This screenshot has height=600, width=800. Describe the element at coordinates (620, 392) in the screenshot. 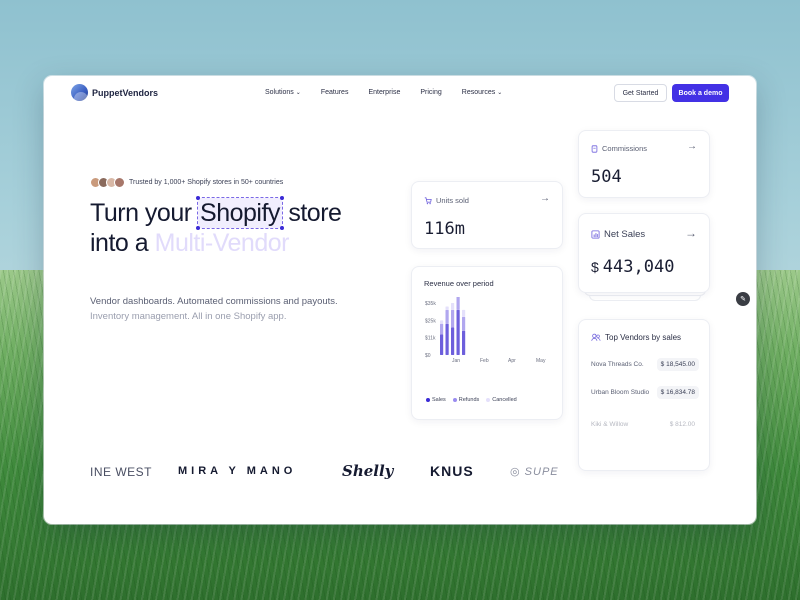

I see `vendor-name: Urban Bloom Studio` at that location.